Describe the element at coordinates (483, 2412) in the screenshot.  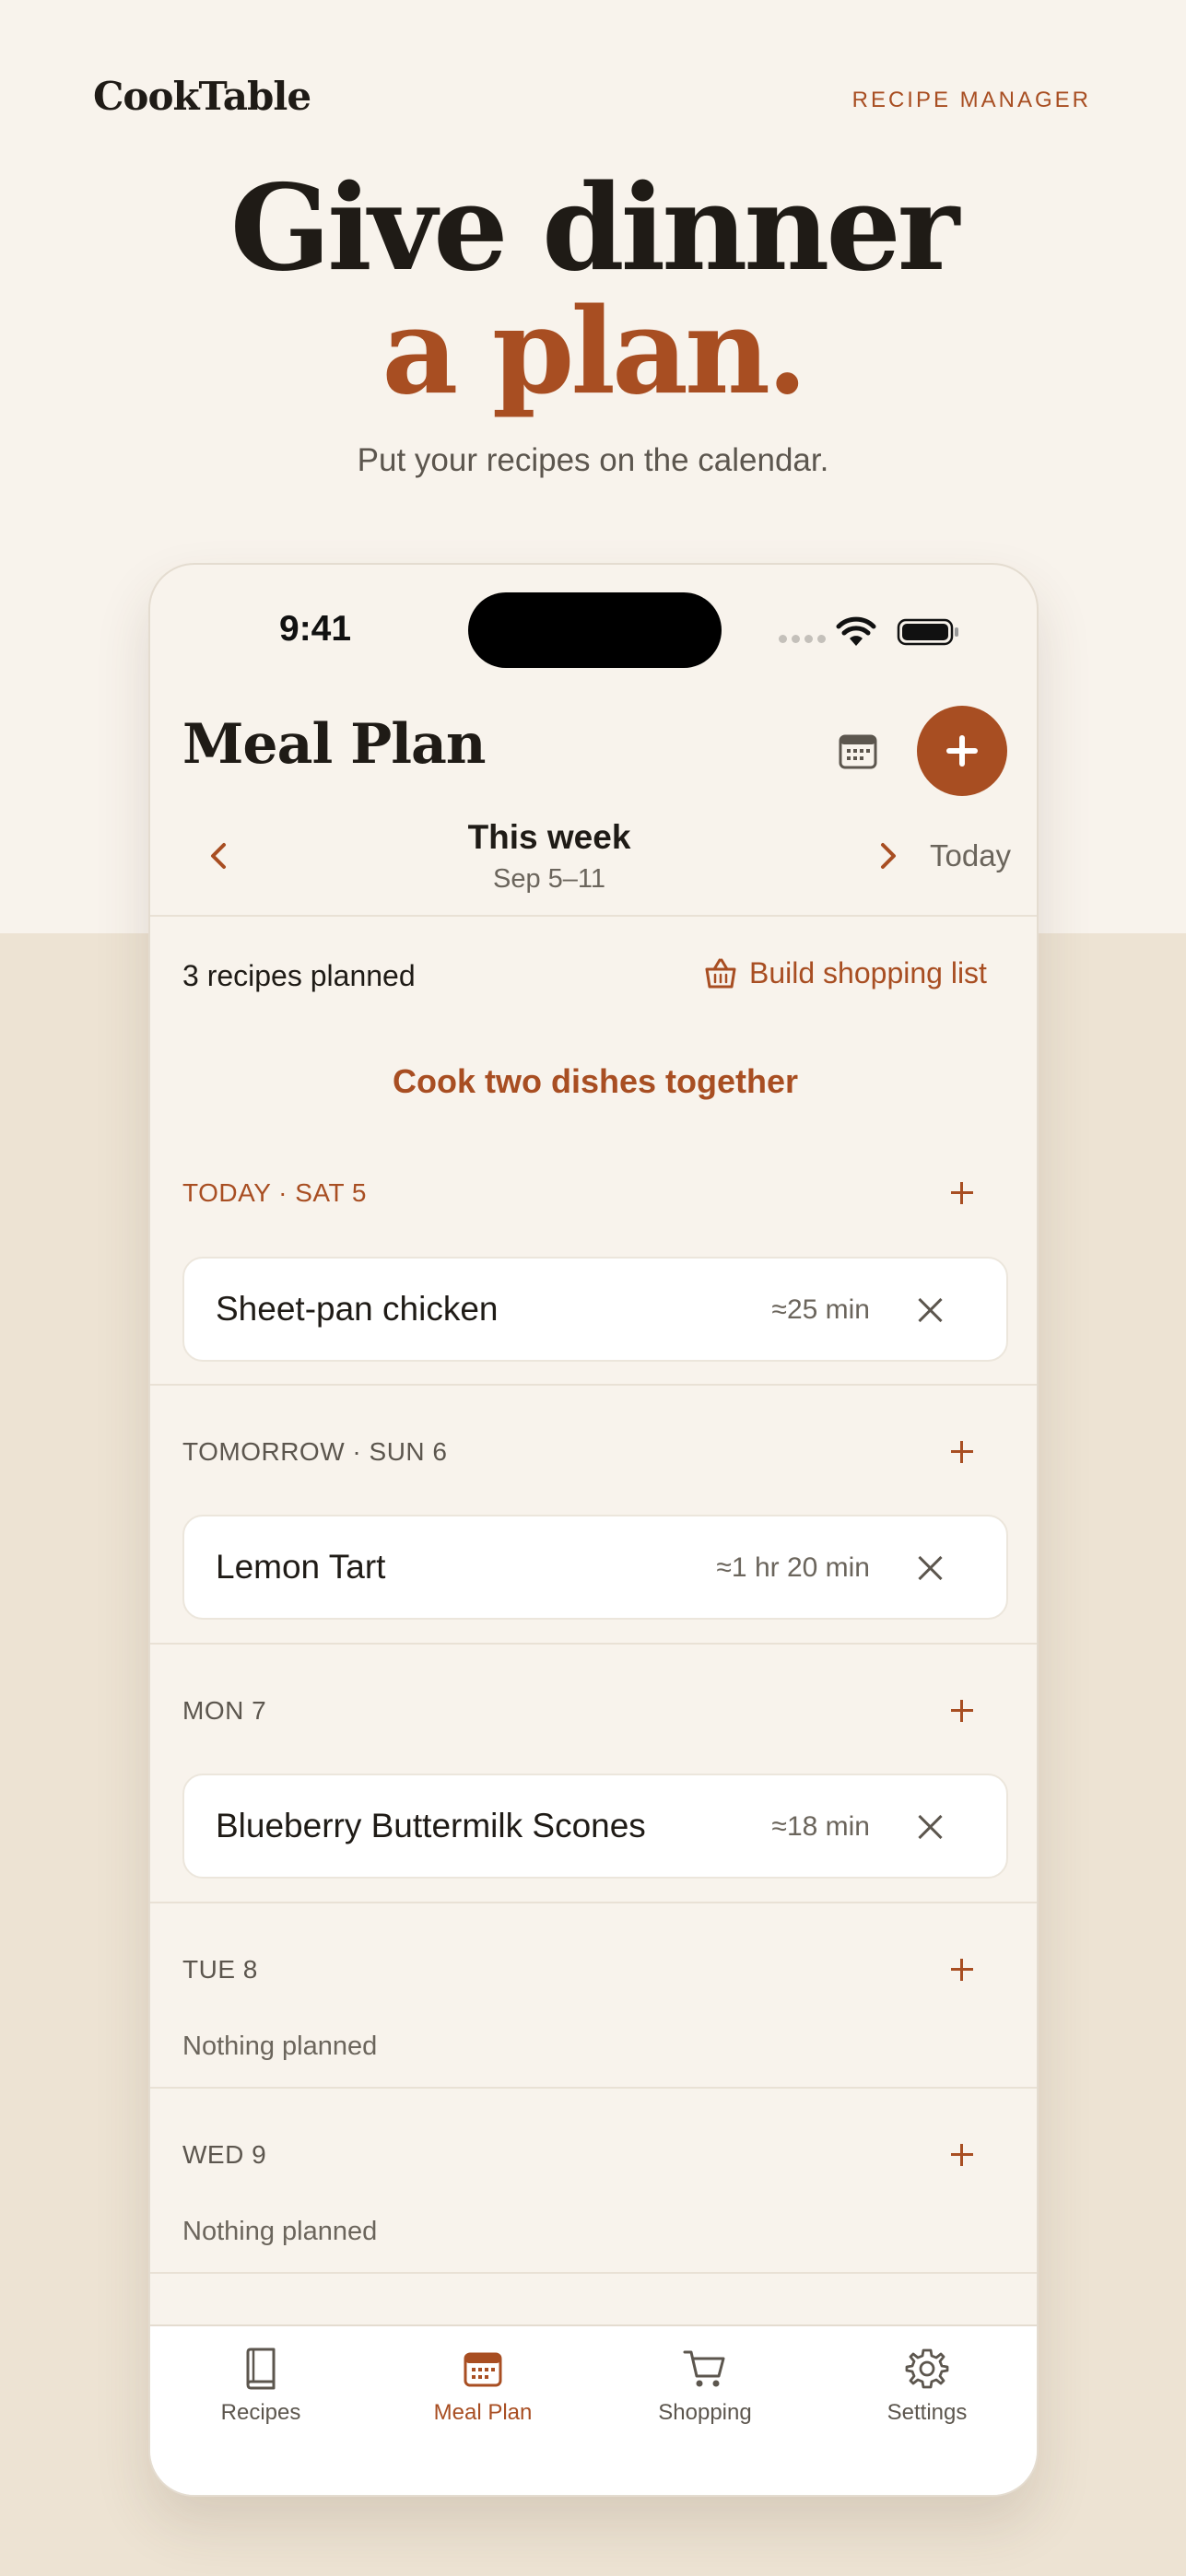
I see `tab-meal-plan-label: Meal Plan` at that location.